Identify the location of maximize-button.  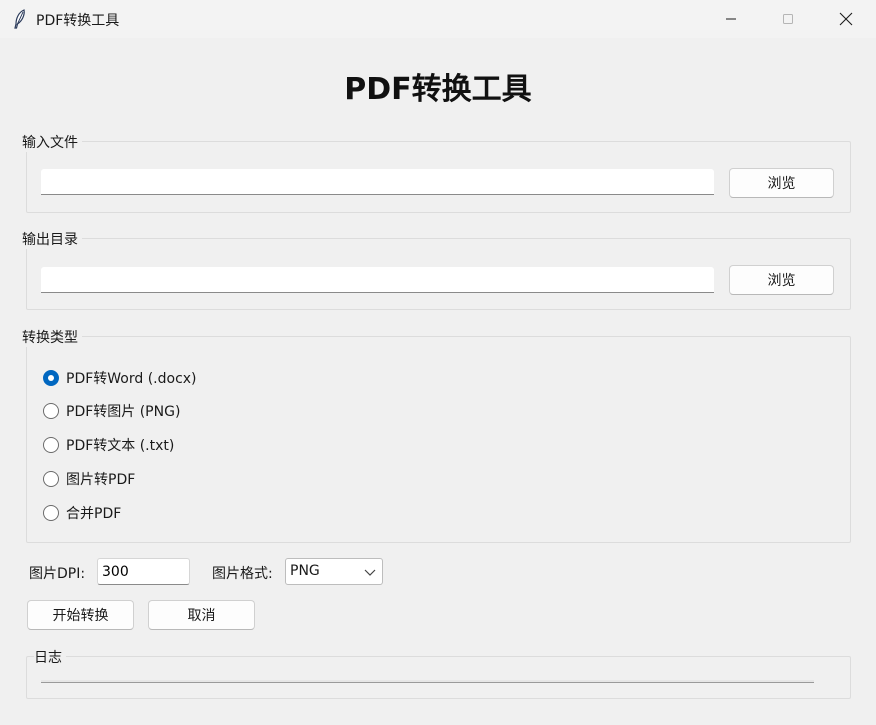
(788, 19).